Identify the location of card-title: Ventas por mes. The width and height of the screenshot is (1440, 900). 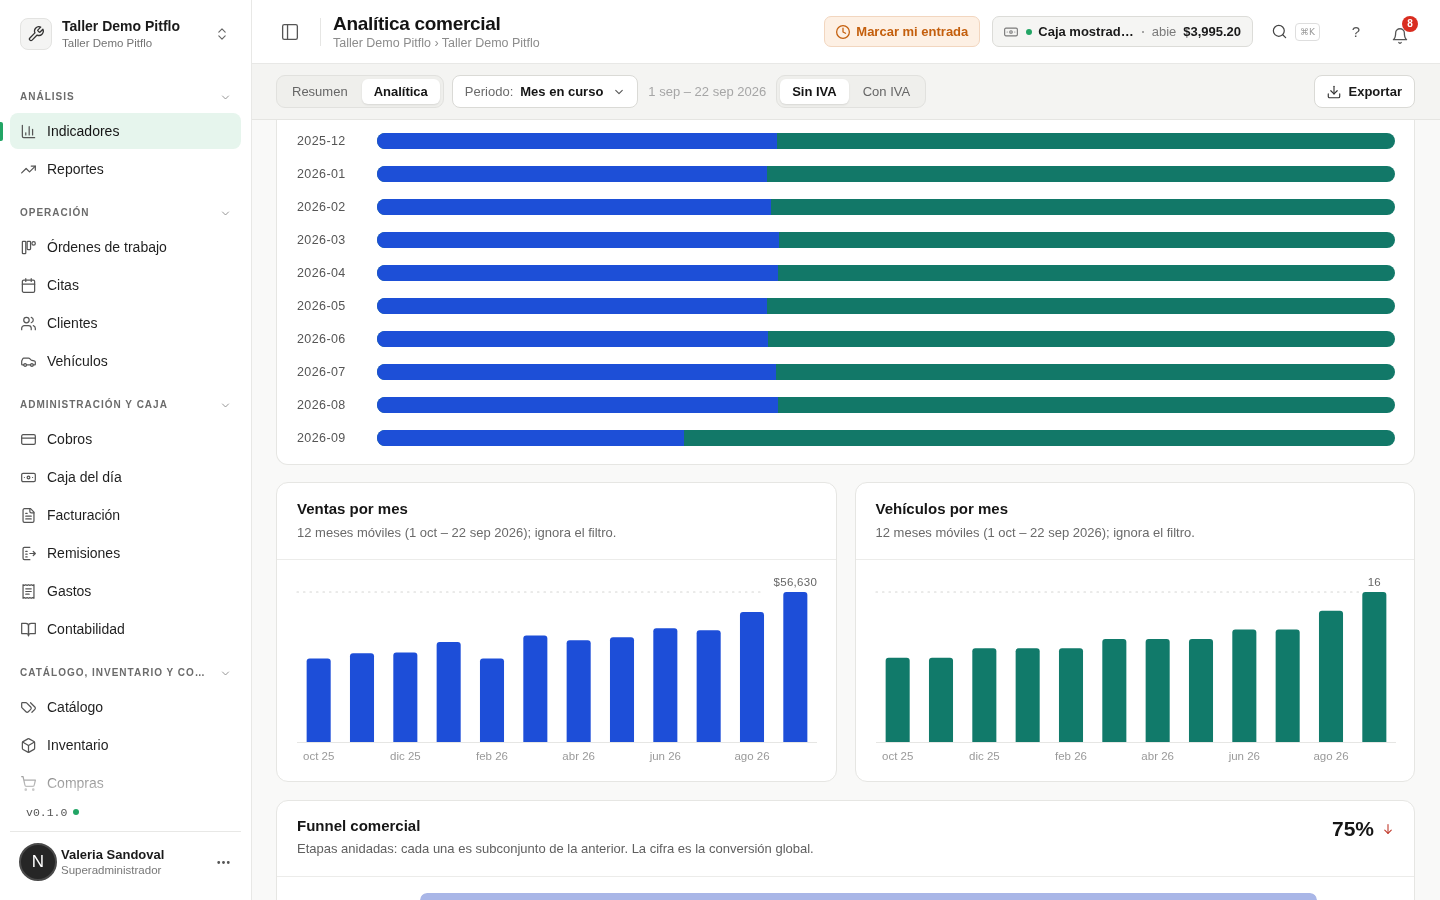
(352, 509).